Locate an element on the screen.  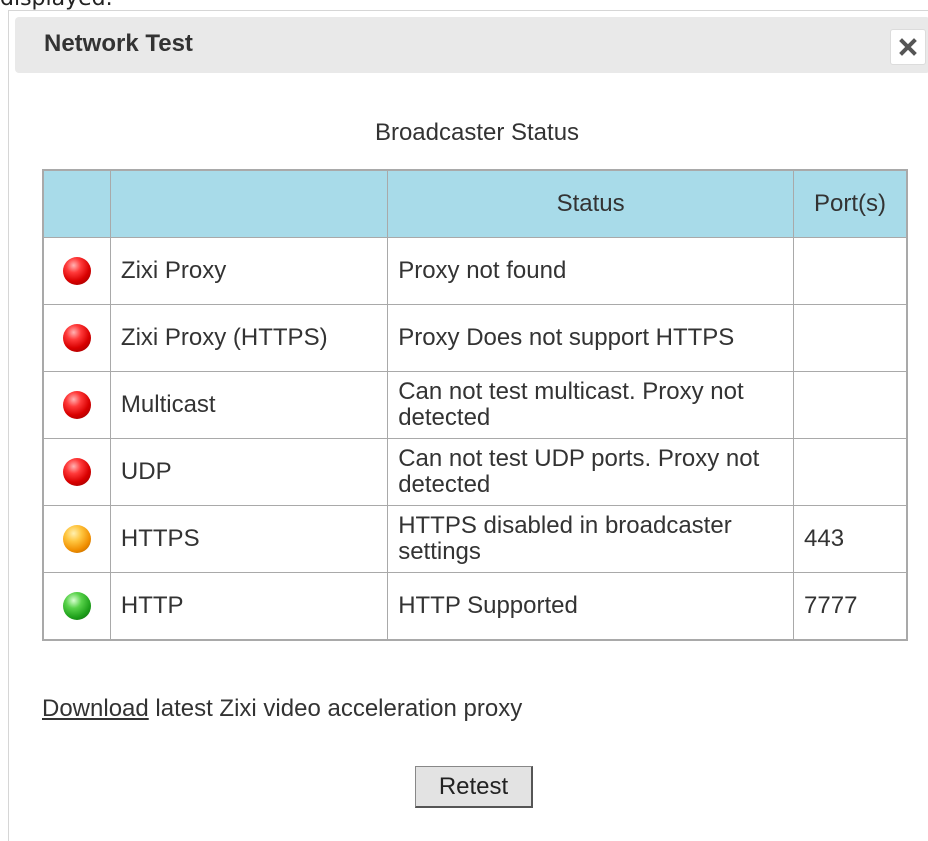
test-name: HTTP is located at coordinates (249, 606).